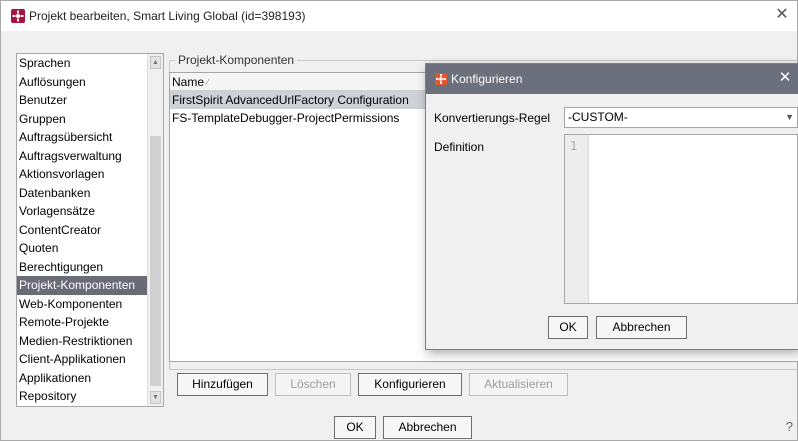 This screenshot has width=798, height=441. I want to click on sidebar-item: Quoten, so click(82, 248).